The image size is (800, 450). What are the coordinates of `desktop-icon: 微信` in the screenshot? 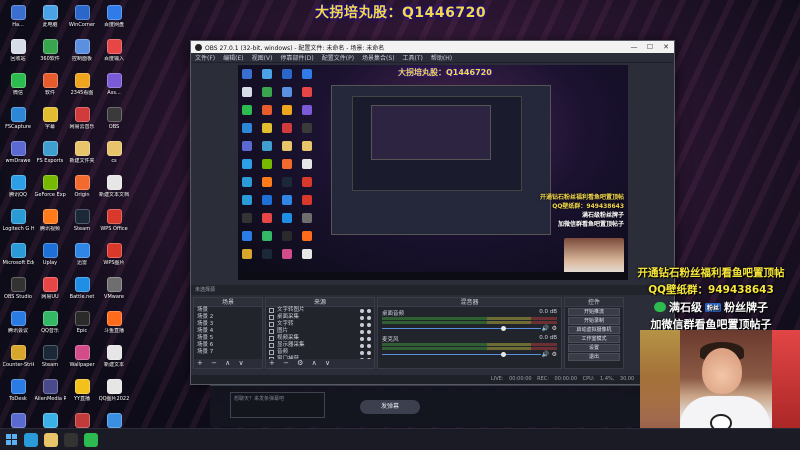 It's located at (18, 87).